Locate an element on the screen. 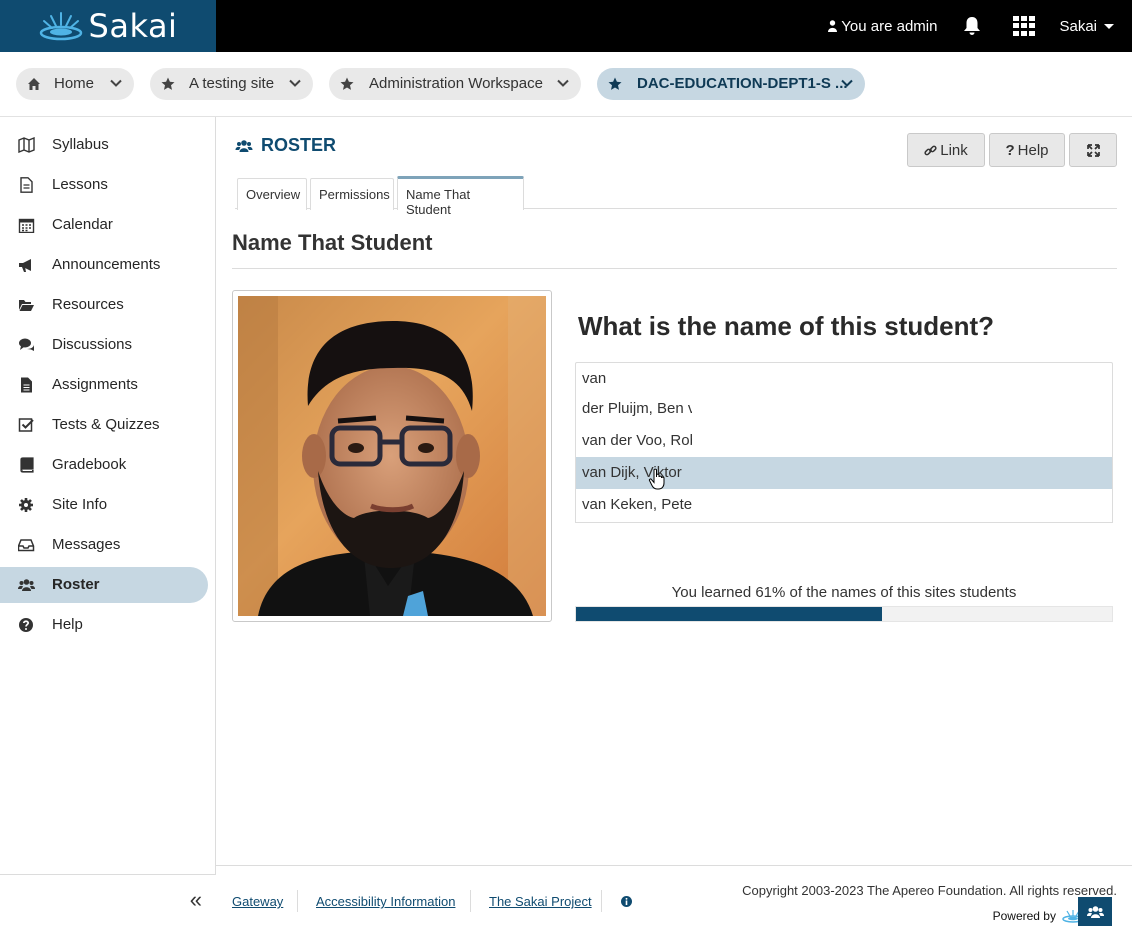  site-tab-a-testing-site: A testing site is located at coordinates (231, 84).